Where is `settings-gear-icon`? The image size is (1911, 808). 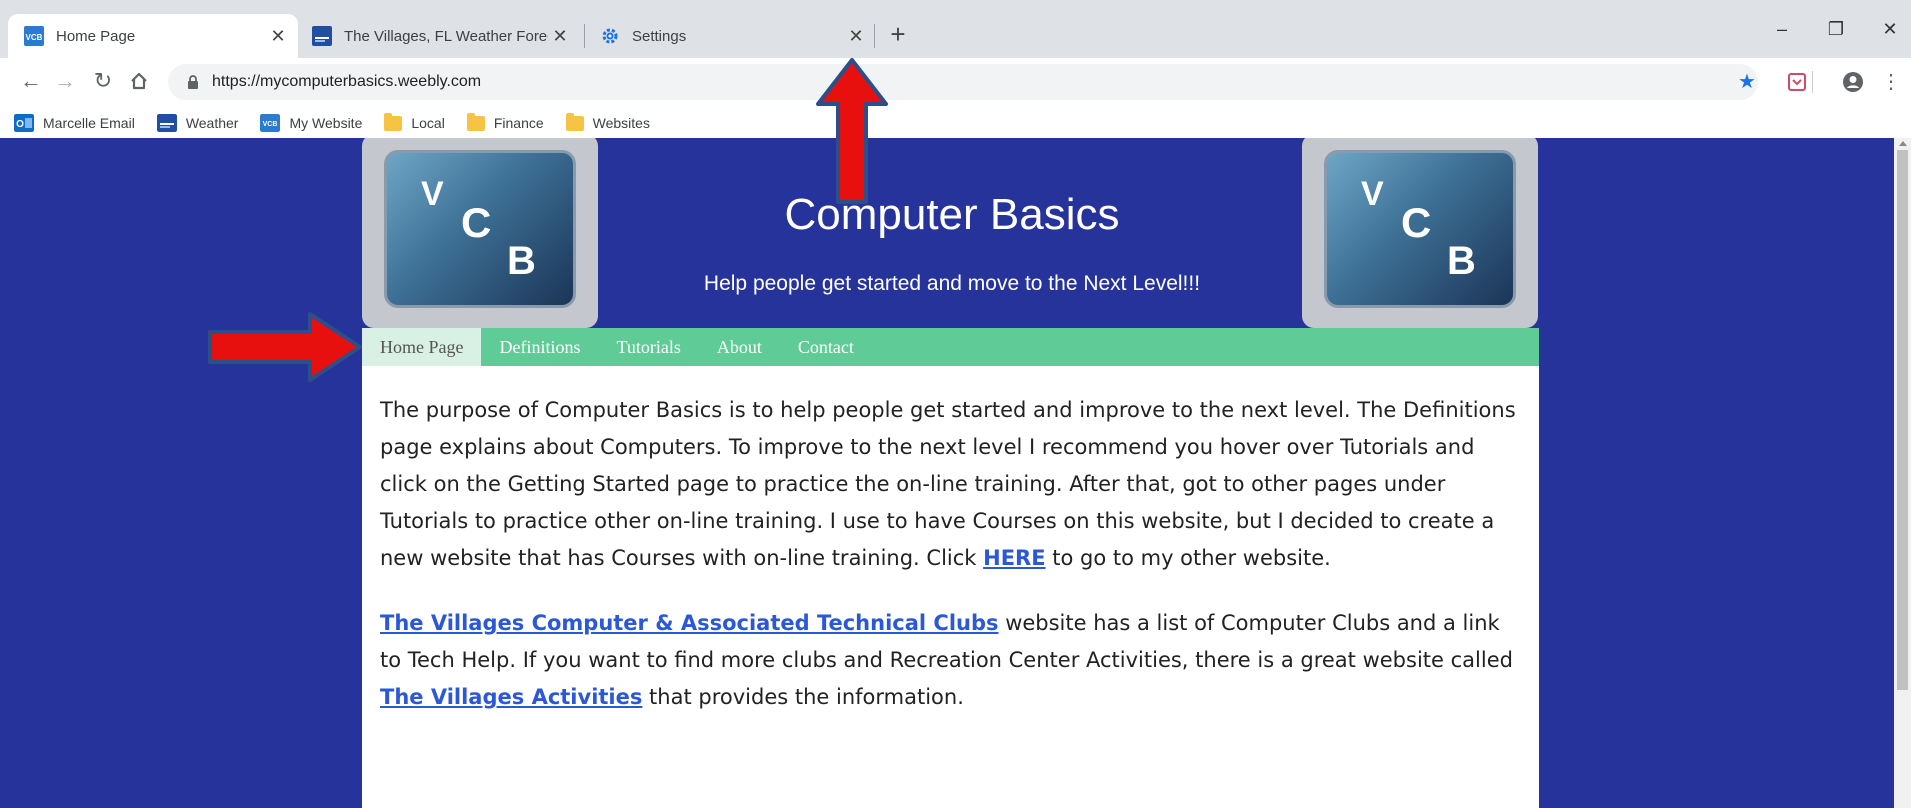
settings-gear-icon is located at coordinates (610, 36).